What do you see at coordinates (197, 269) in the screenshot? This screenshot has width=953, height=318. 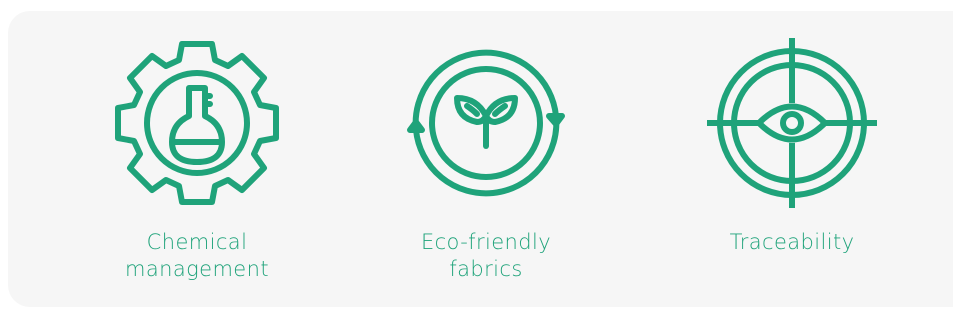 I see `label-line-2: management` at bounding box center [197, 269].